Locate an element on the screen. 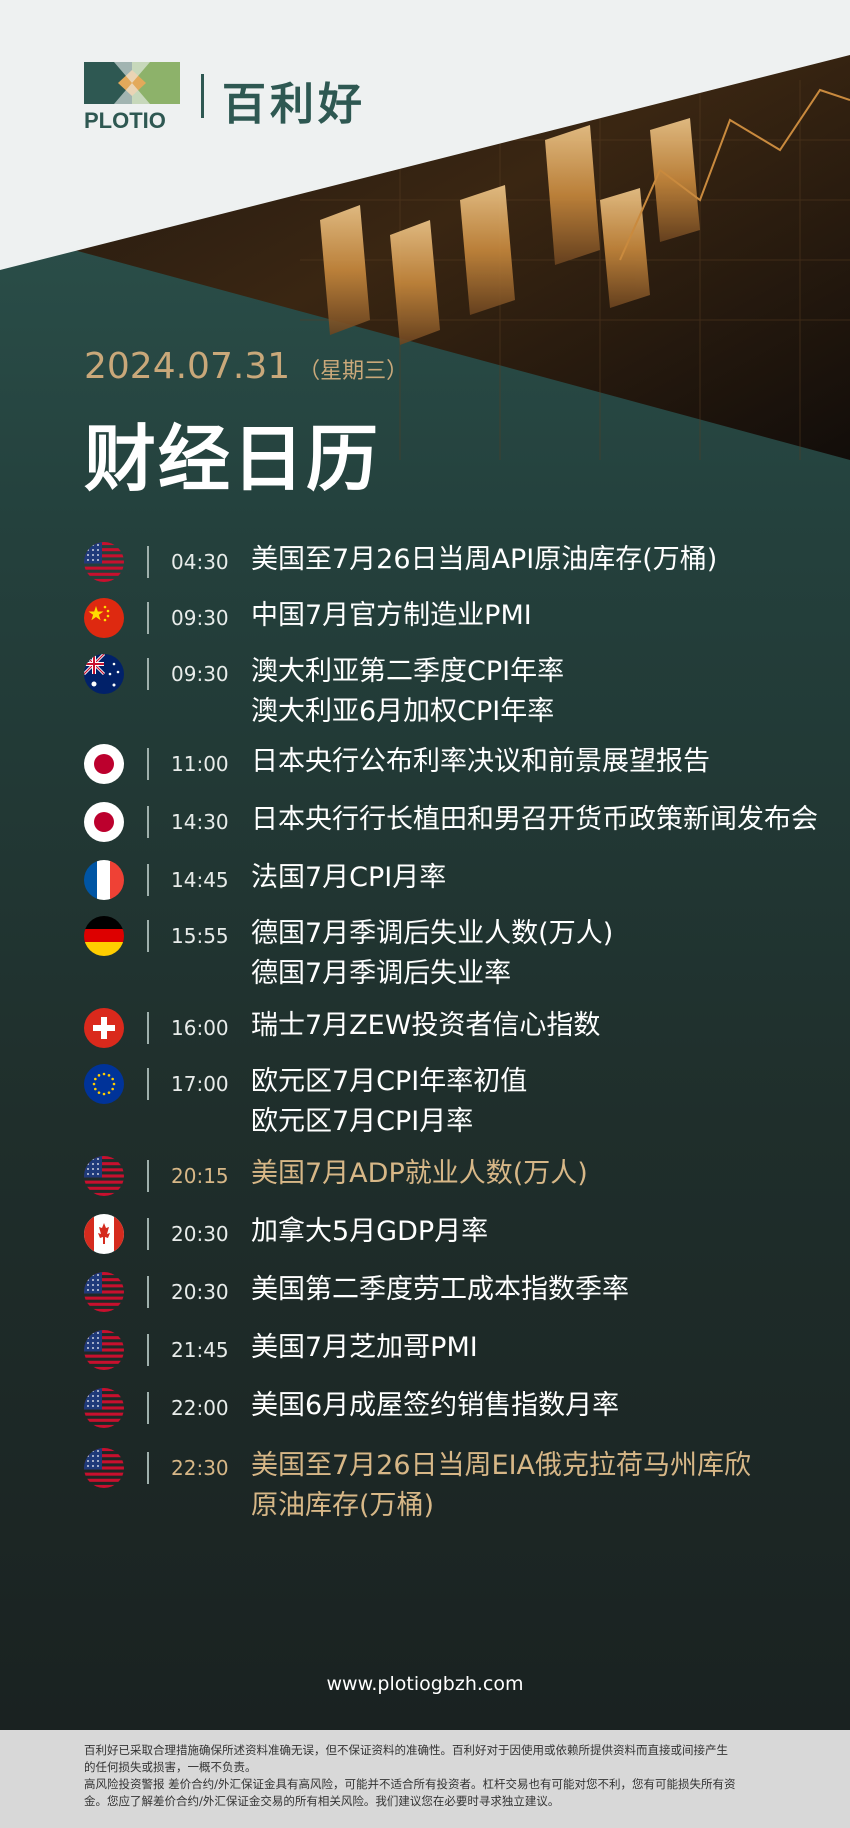  event-description: 美国7月芝加哥PMI is located at coordinates (364, 1348).